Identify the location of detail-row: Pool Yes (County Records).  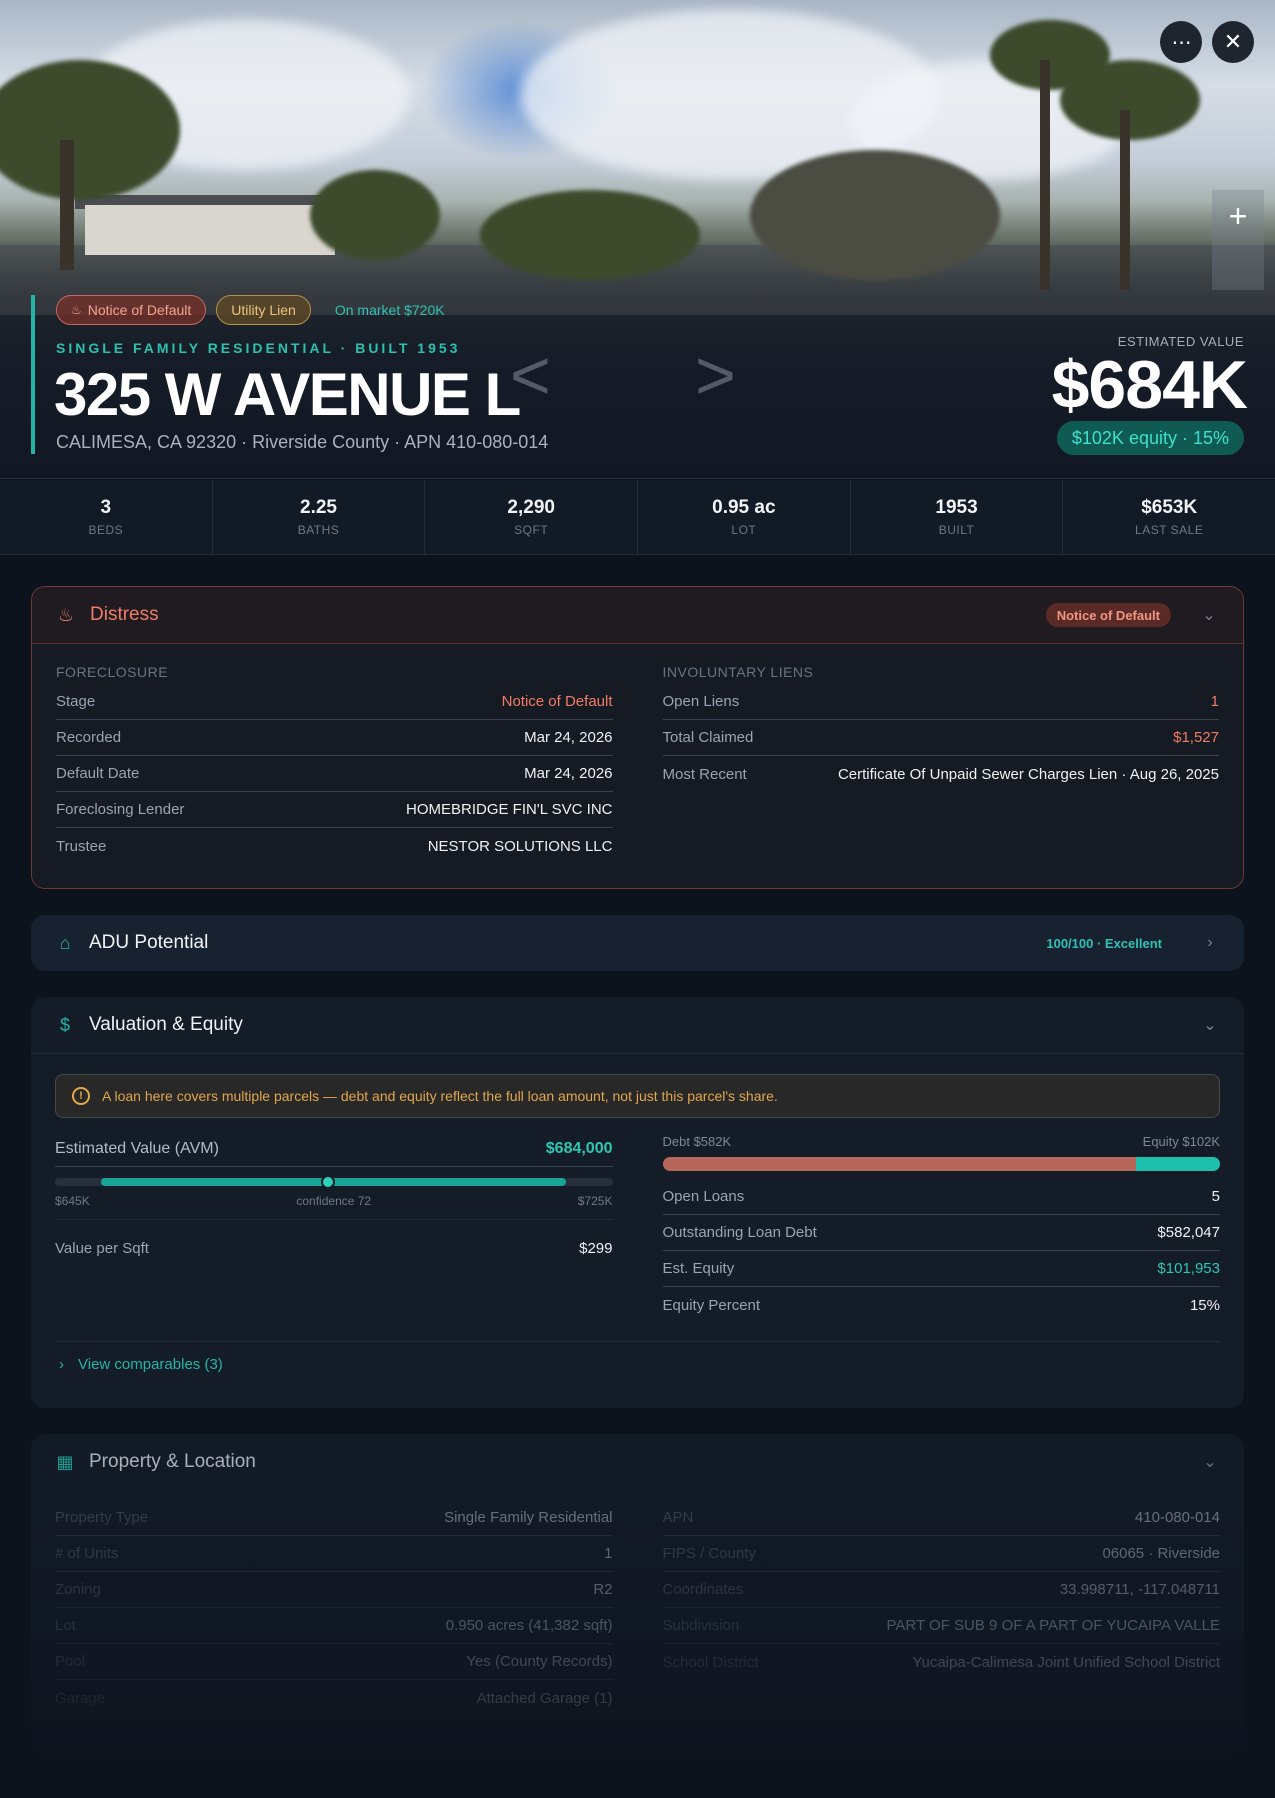
(334, 1662).